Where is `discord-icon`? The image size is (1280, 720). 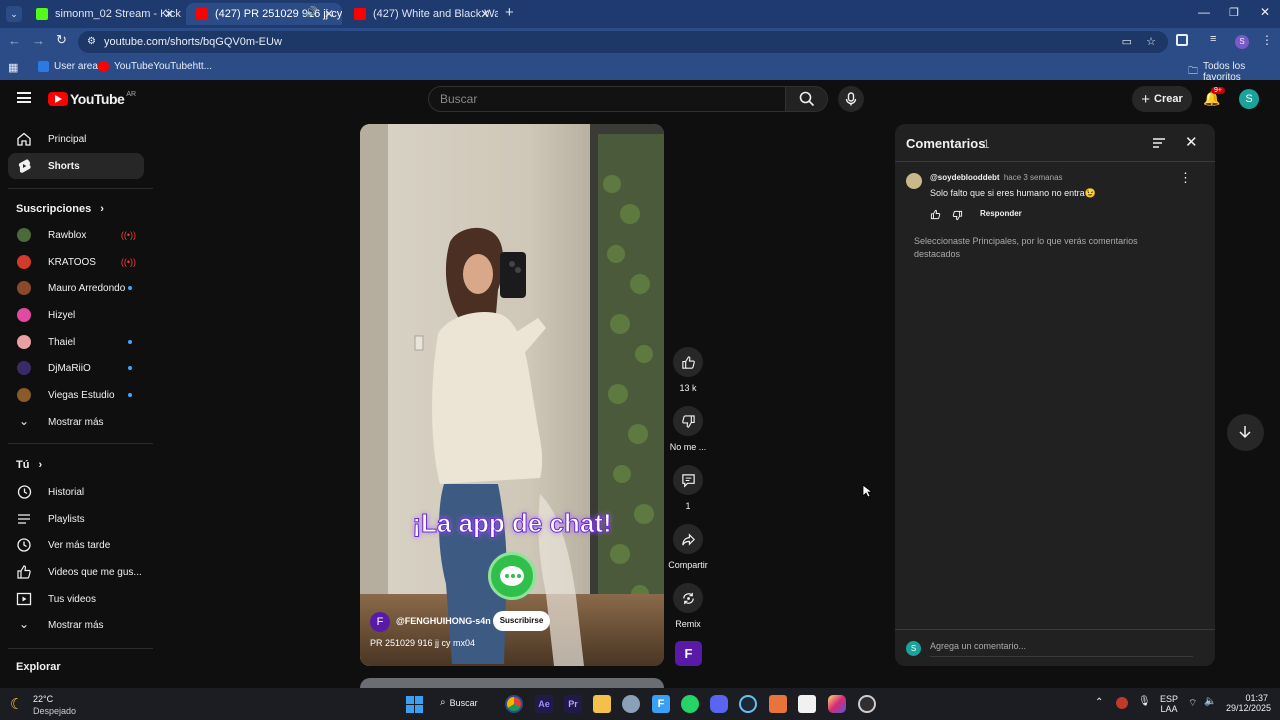 discord-icon is located at coordinates (719, 704).